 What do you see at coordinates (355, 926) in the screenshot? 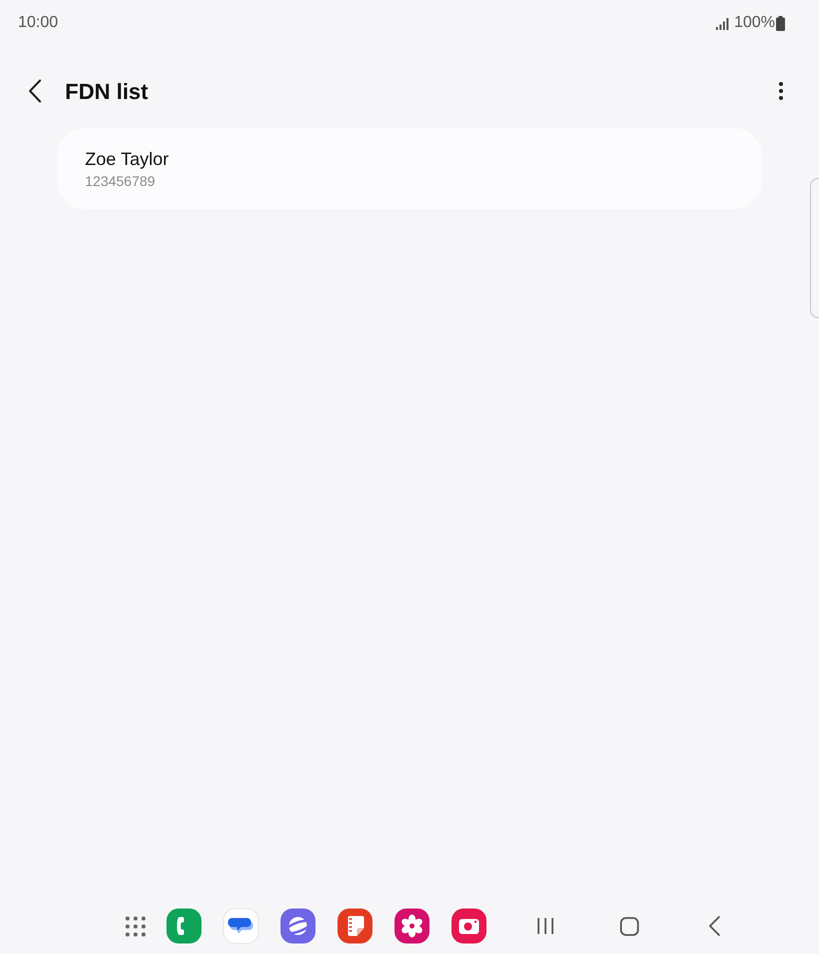
I see `notebook-app-icon` at bounding box center [355, 926].